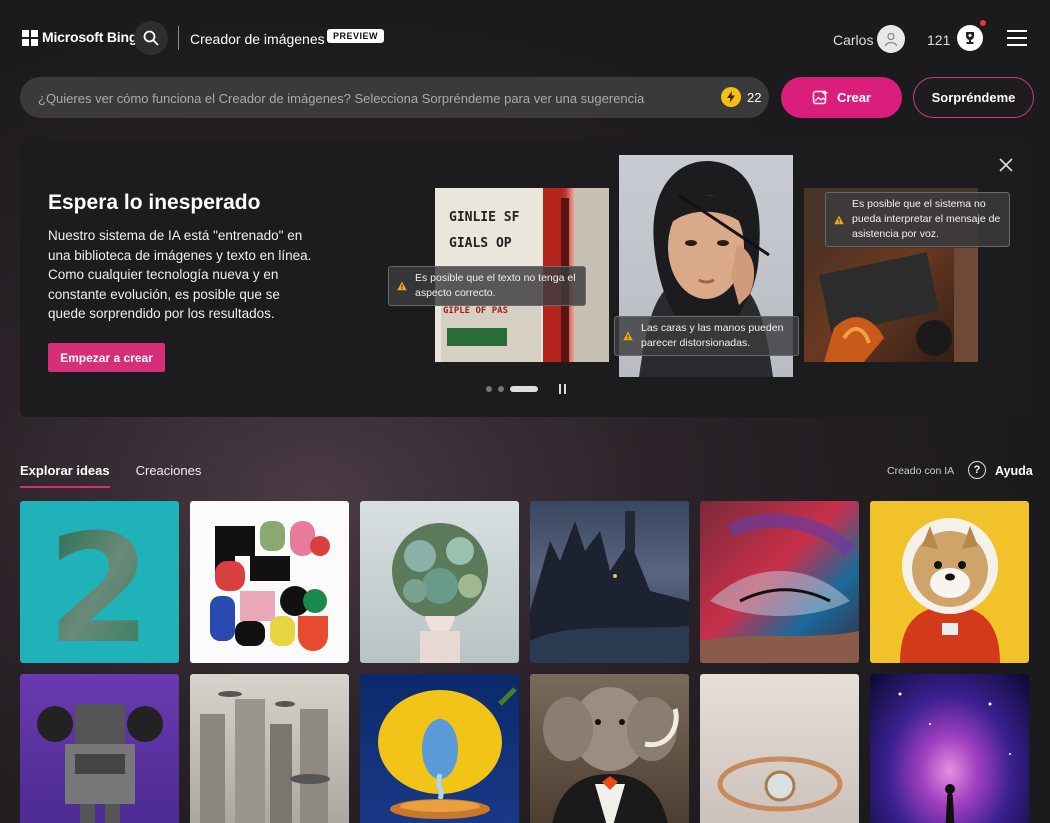 This screenshot has width=1050, height=823. I want to click on search-icon, so click(151, 38).